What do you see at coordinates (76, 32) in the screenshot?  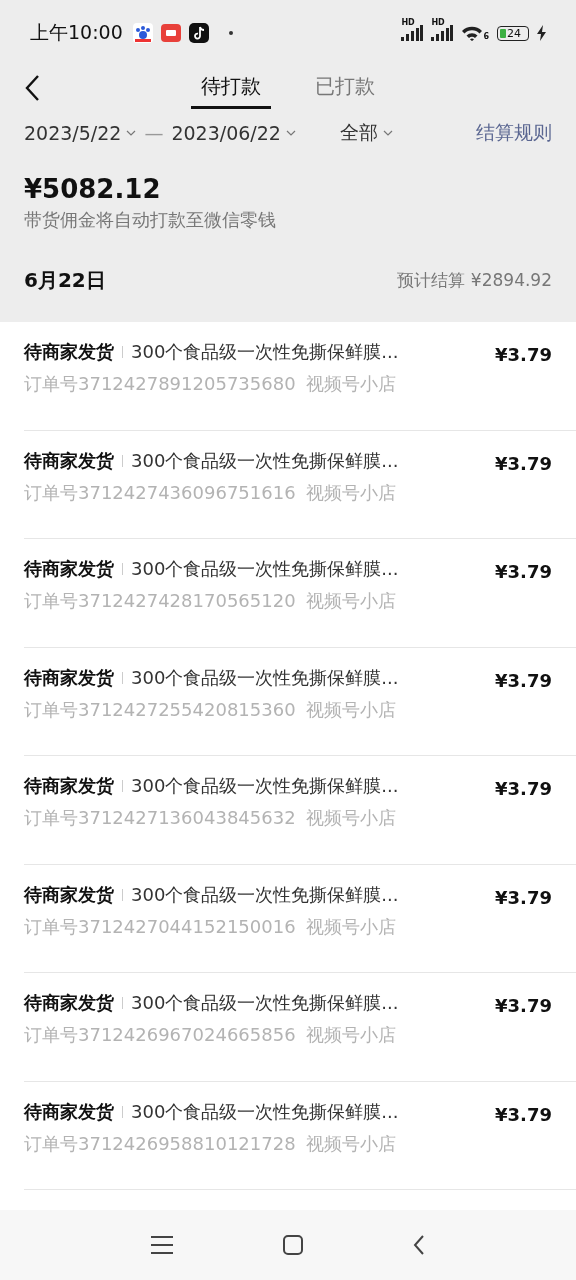 I see `status-time: 上午10:00` at bounding box center [76, 32].